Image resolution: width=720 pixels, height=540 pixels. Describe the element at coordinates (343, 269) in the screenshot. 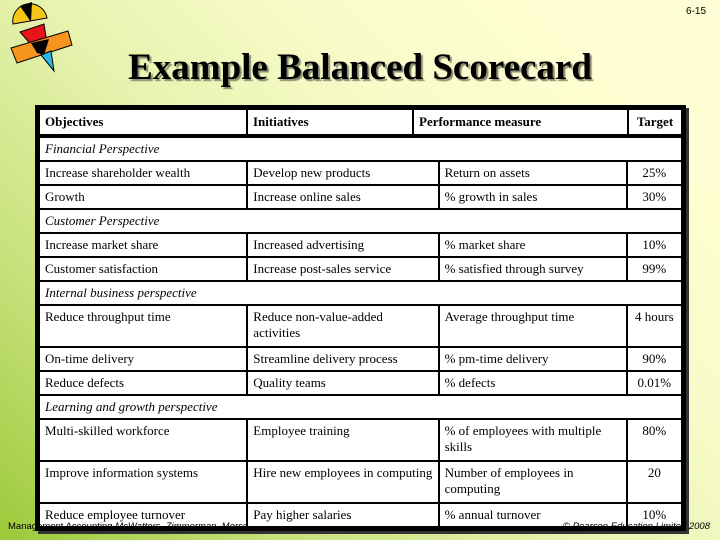

I see `initiative-cell: Increase post-sales service` at that location.